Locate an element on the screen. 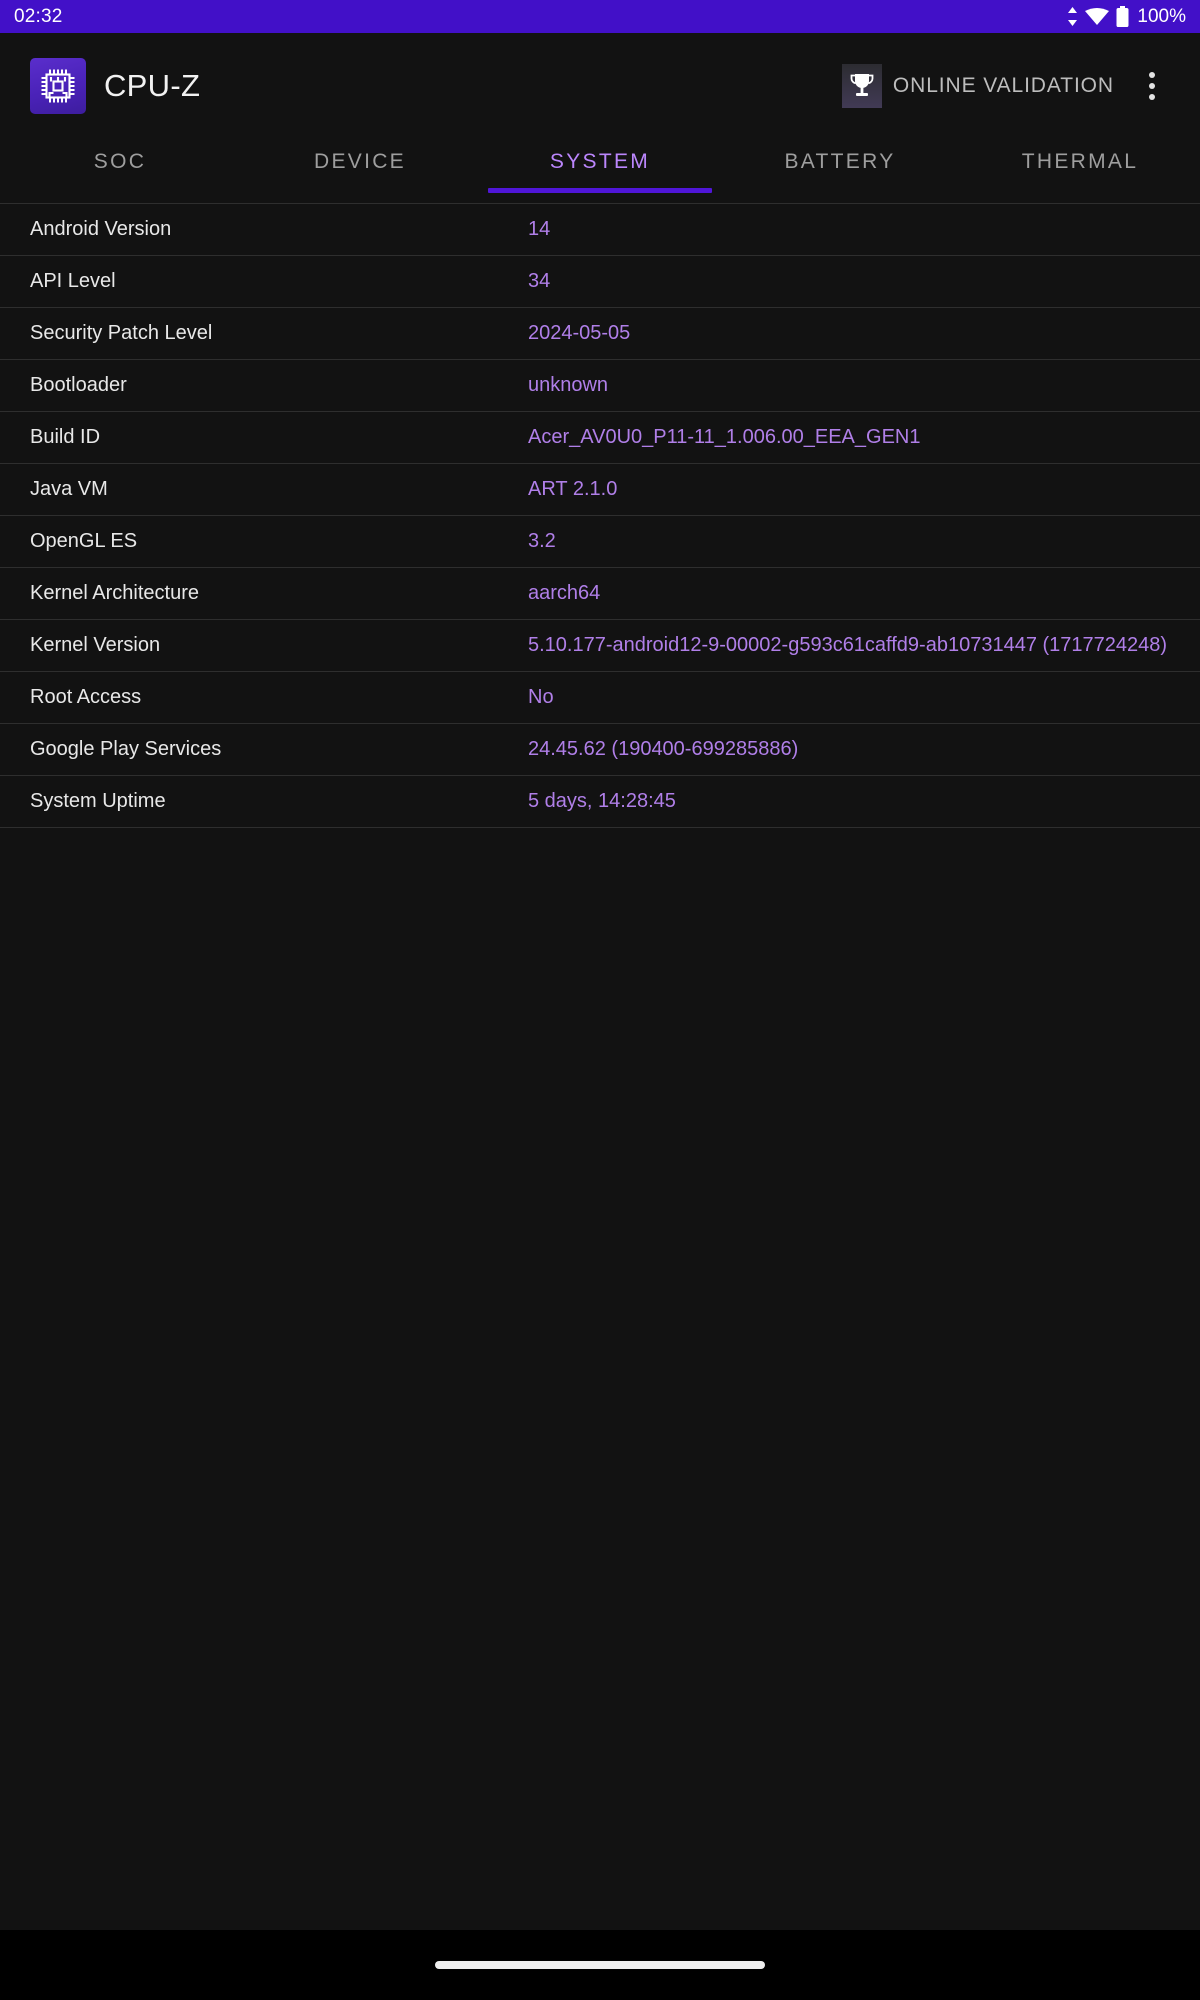 This screenshot has height=2000, width=1200. system-navigation-bar is located at coordinates (600, 1965).